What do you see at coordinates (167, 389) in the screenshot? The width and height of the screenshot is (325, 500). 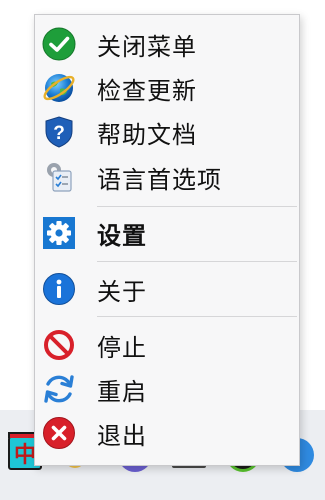 I see `menu-item-restart: 重启` at bounding box center [167, 389].